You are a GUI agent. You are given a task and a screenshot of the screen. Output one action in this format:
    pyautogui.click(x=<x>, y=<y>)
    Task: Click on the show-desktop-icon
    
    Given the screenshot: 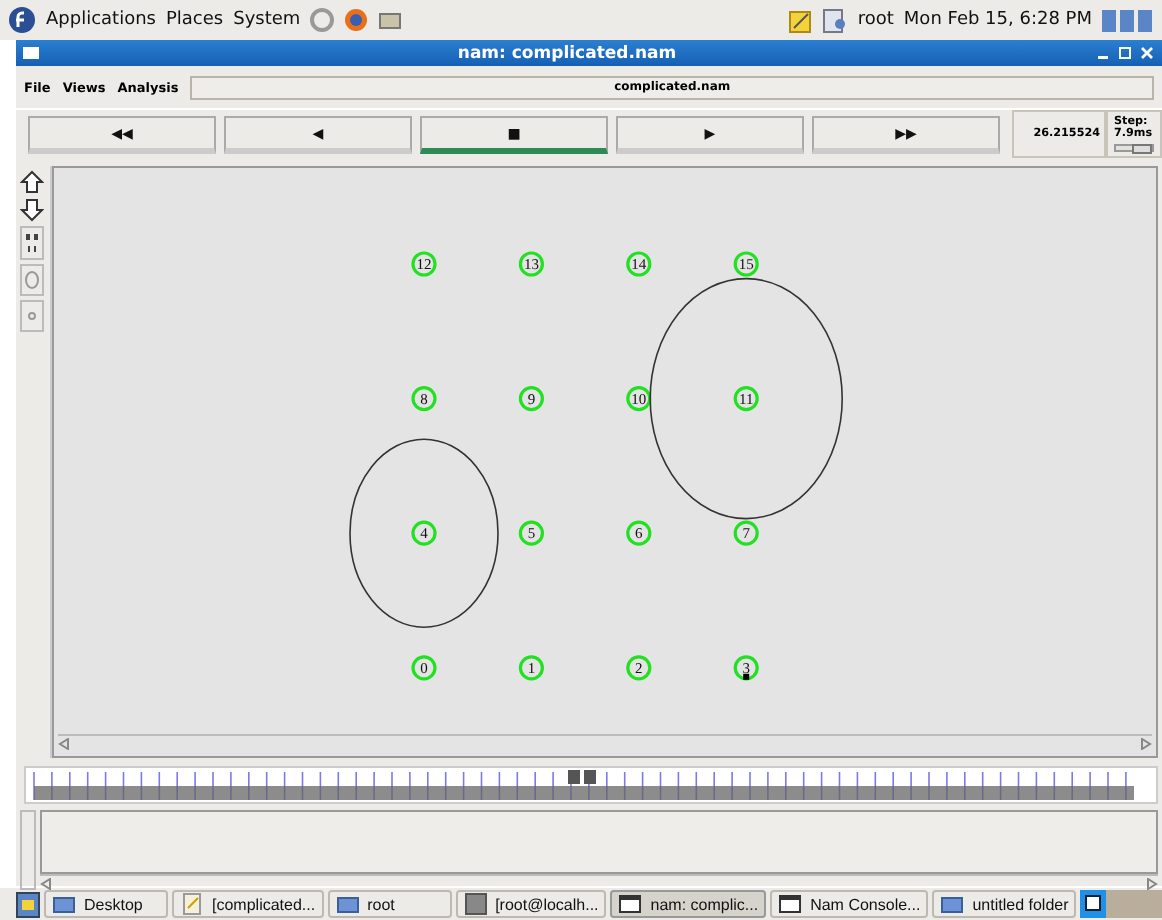 What is the action you would take?
    pyautogui.click(x=28, y=904)
    